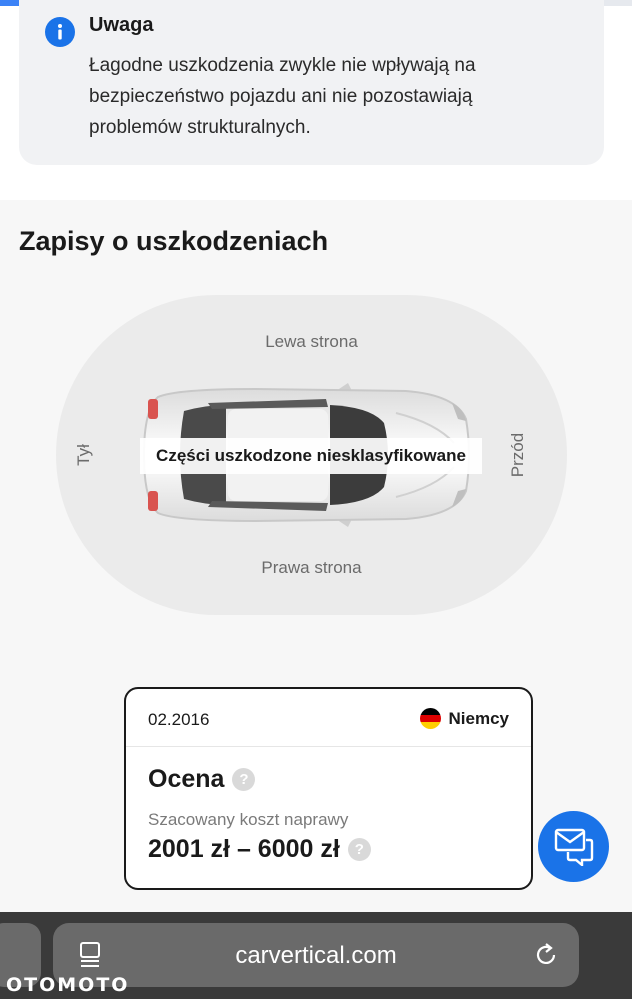 This screenshot has height=999, width=632. Describe the element at coordinates (244, 779) in the screenshot. I see `rating-help-icon: ?` at that location.